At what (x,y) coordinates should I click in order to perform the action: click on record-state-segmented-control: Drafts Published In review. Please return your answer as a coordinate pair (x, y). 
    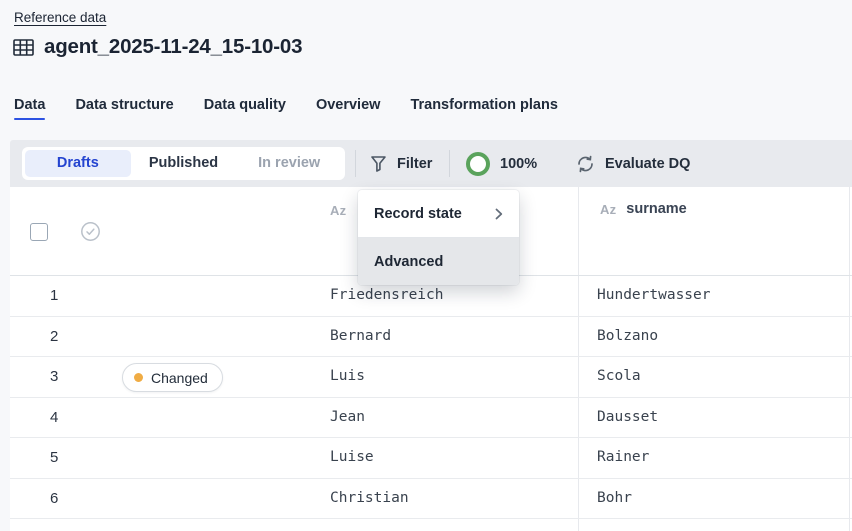
    Looking at the image, I should click on (183, 163).